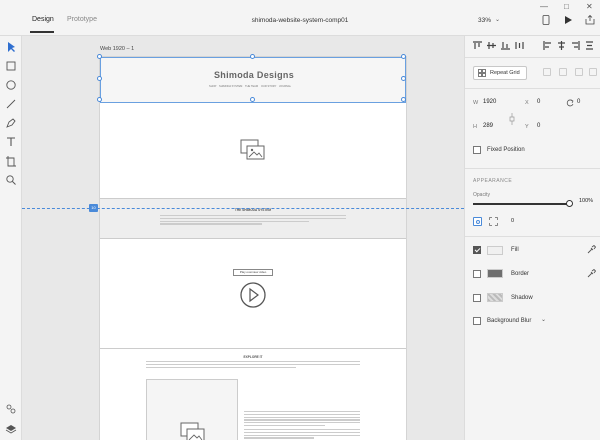 The image size is (600, 440). Describe the element at coordinates (495, 297) in the screenshot. I see `shadow-color-swatch` at that location.